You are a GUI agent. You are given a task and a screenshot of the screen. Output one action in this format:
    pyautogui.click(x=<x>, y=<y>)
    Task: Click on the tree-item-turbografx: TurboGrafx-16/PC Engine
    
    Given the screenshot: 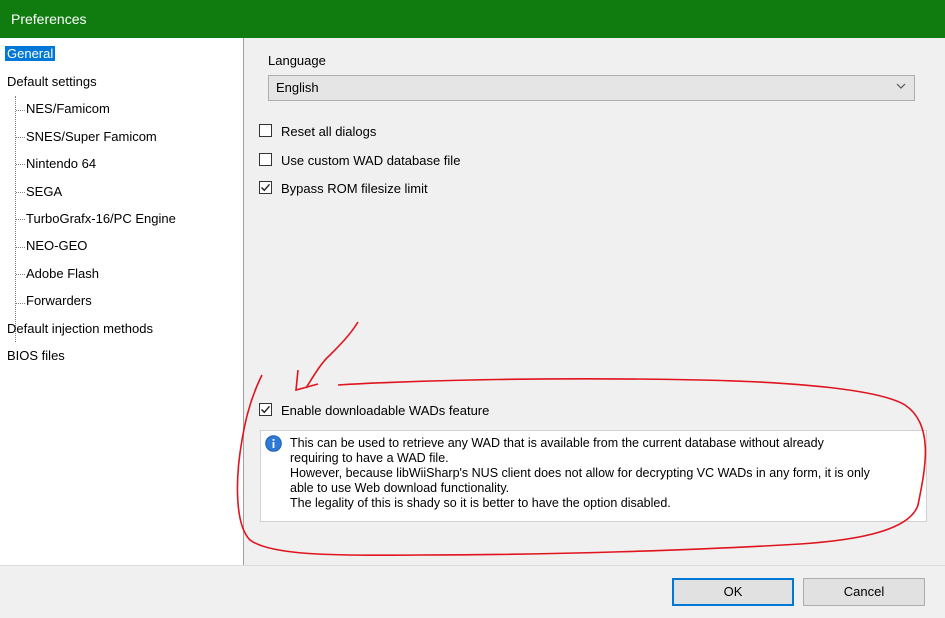 What is the action you would take?
    pyautogui.click(x=101, y=219)
    